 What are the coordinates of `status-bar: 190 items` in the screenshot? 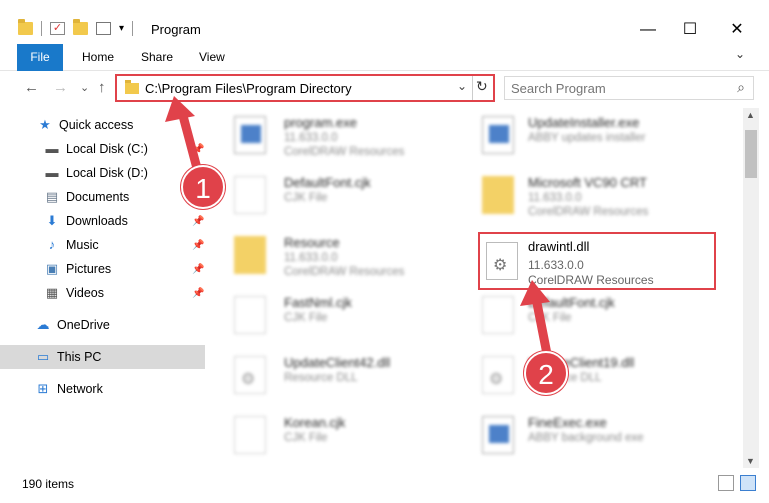 It's located at (384, 484).